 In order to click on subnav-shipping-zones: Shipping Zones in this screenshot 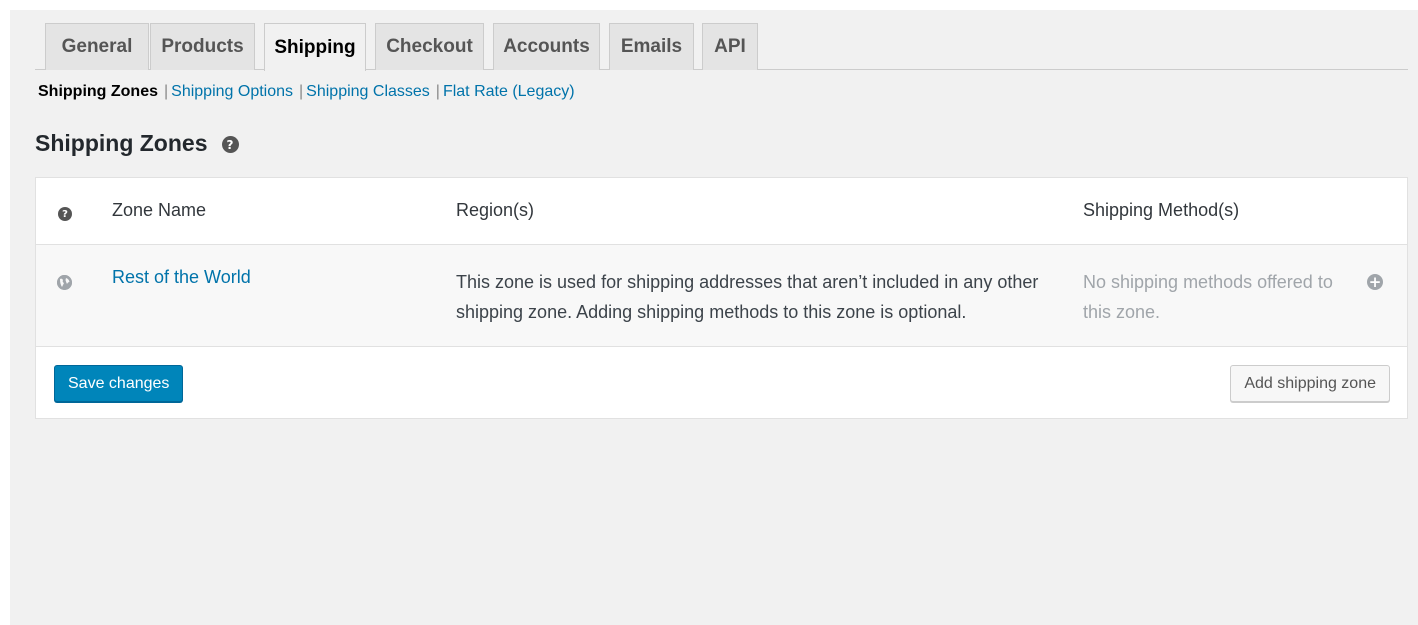, I will do `click(98, 91)`.